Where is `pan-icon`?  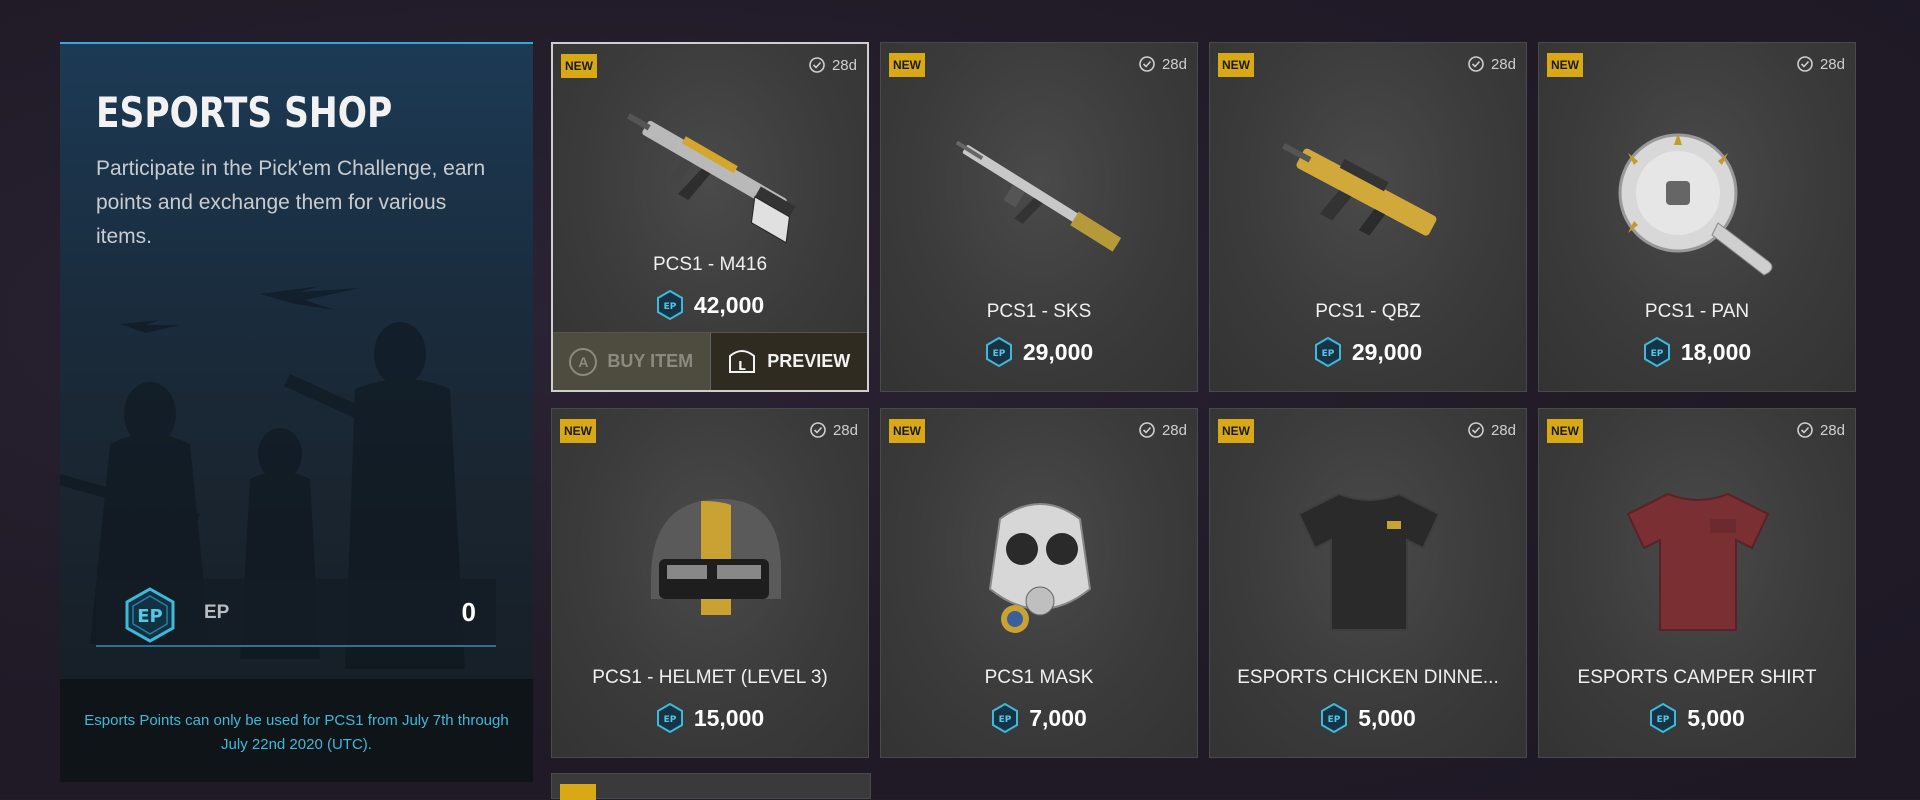
pan-icon is located at coordinates (1695, 204).